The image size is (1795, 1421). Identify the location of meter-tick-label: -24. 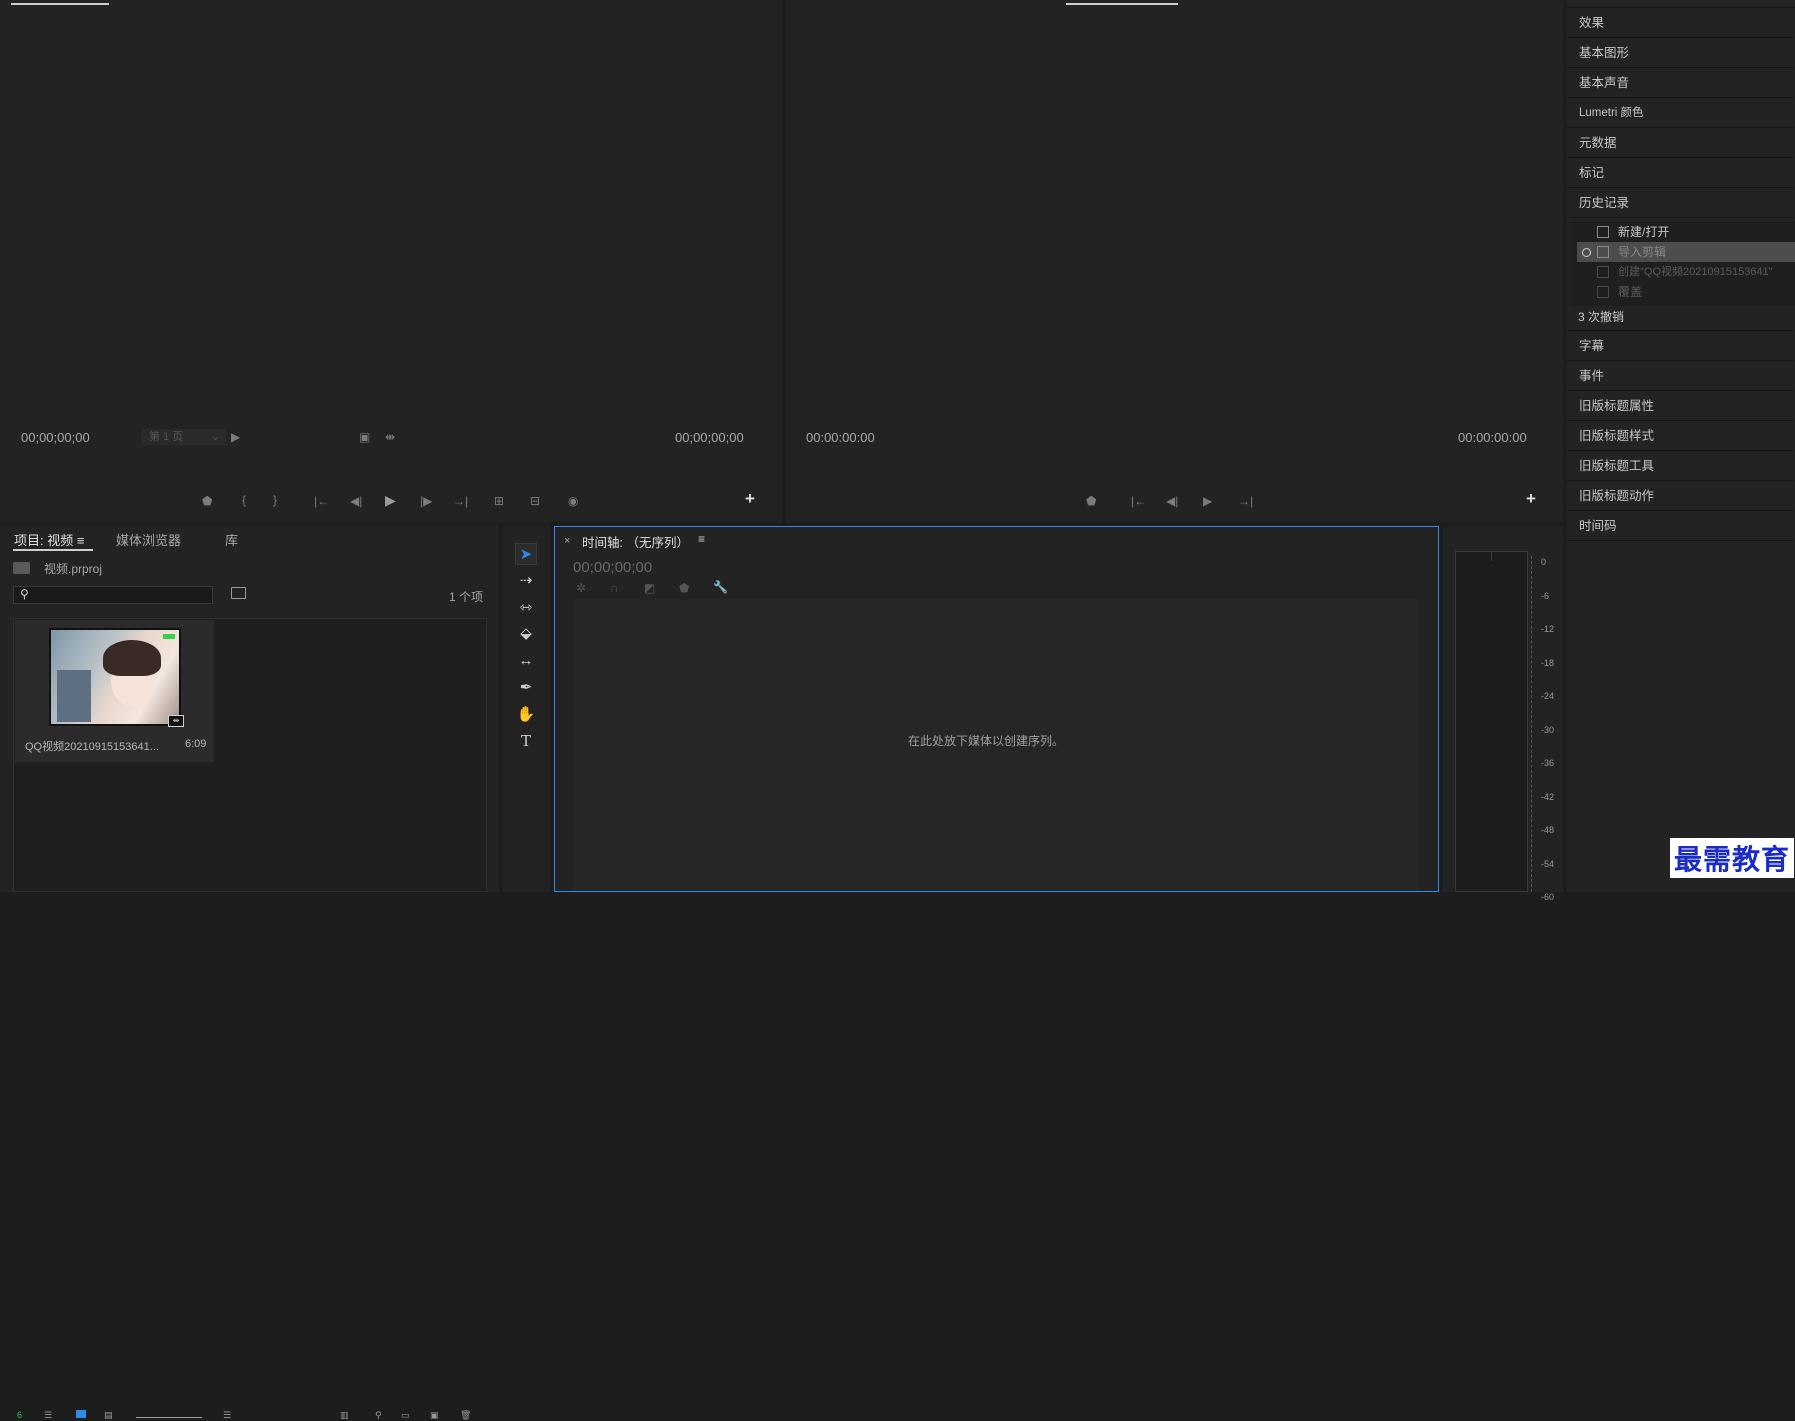
(1548, 696).